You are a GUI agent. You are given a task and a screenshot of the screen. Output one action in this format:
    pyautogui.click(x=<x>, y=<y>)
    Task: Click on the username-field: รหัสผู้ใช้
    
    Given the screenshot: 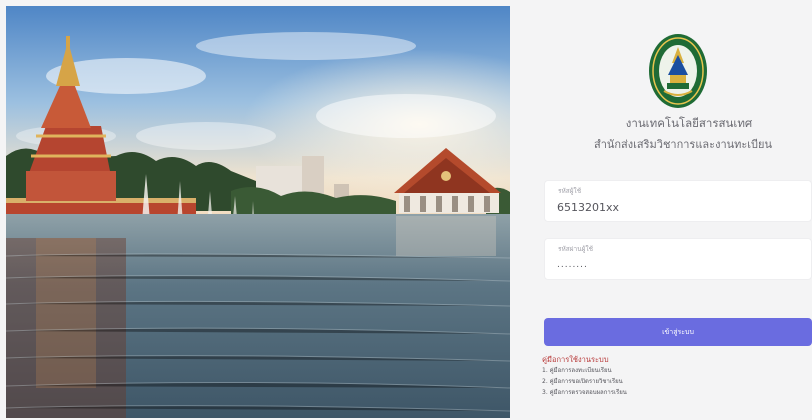 What is the action you would take?
    pyautogui.click(x=678, y=201)
    